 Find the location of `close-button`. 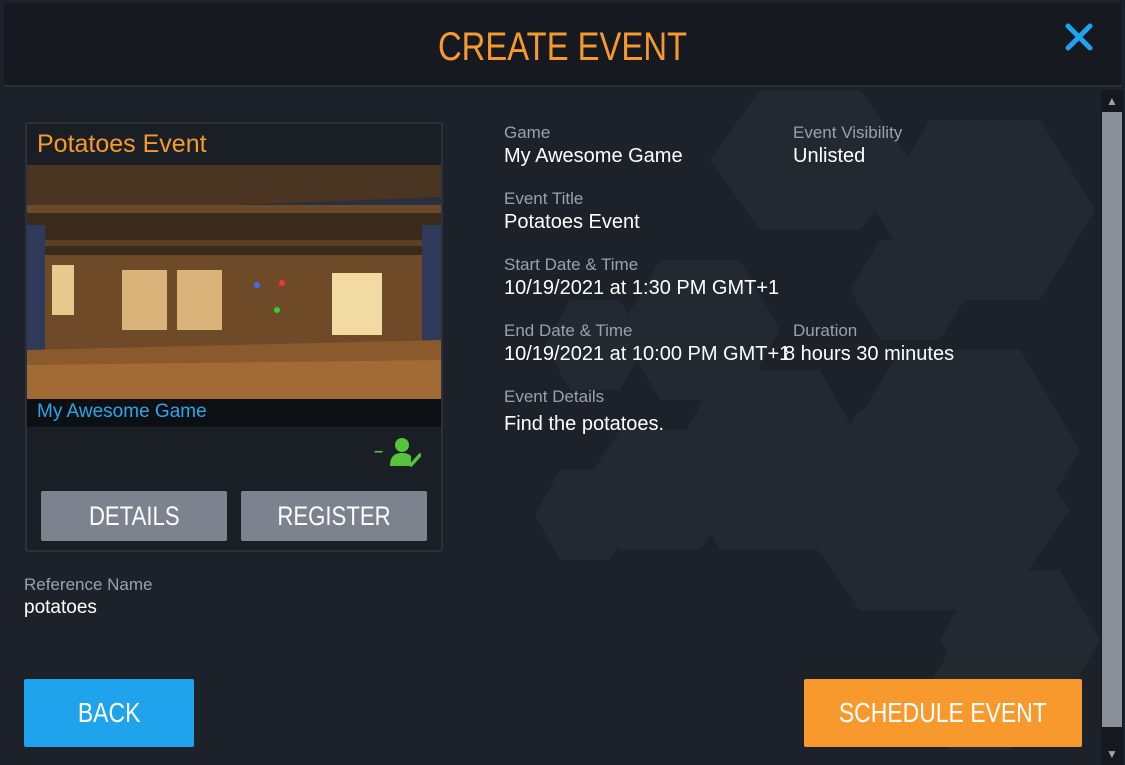

close-button is located at coordinates (1079, 37).